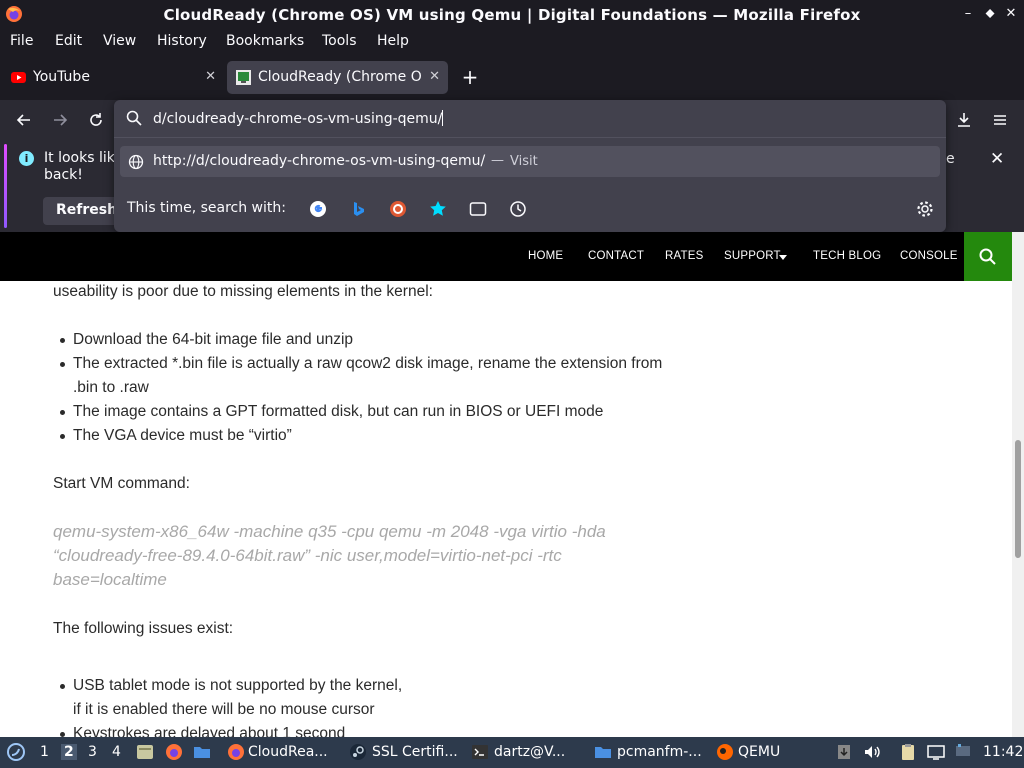 The image size is (1024, 768). Describe the element at coordinates (968, 14) in the screenshot. I see `minimize-button: –` at that location.